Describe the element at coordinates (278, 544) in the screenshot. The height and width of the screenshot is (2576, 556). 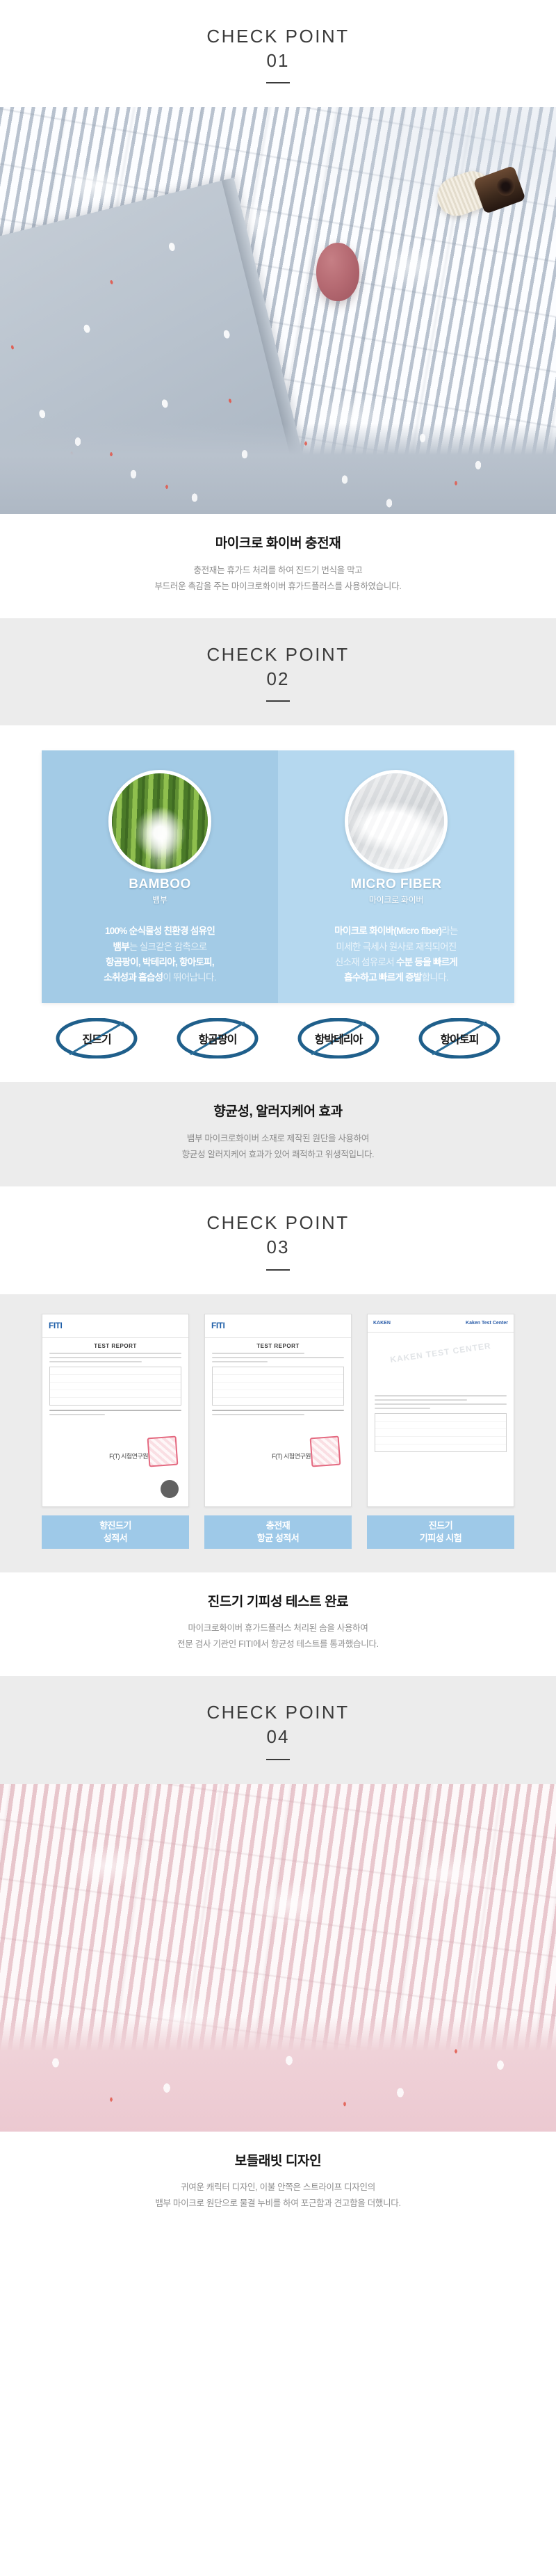
I see `section-heading: 마이크로 화이버 충전재` at that location.